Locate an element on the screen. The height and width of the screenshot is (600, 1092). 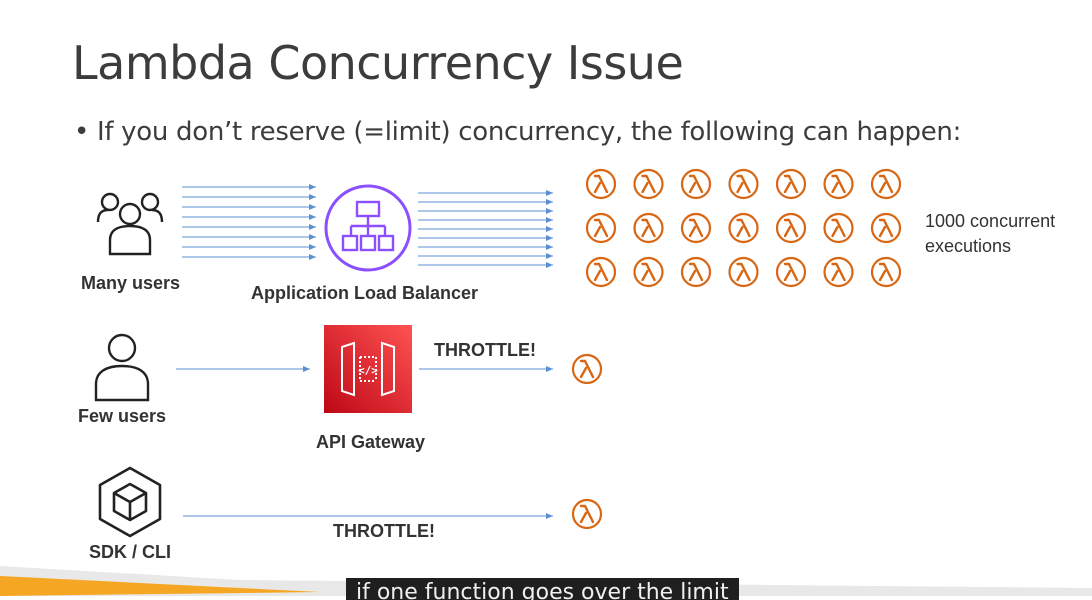
alb-label: Application Load Balancer is located at coordinates (364, 293).